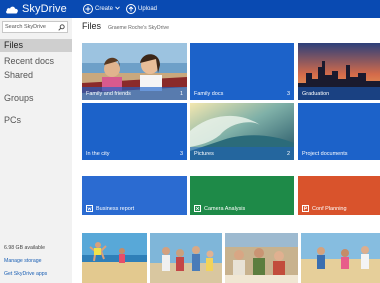 The width and height of the screenshot is (380, 283). What do you see at coordinates (329, 209) in the screenshot?
I see `doc-name: Conf Planning` at bounding box center [329, 209].